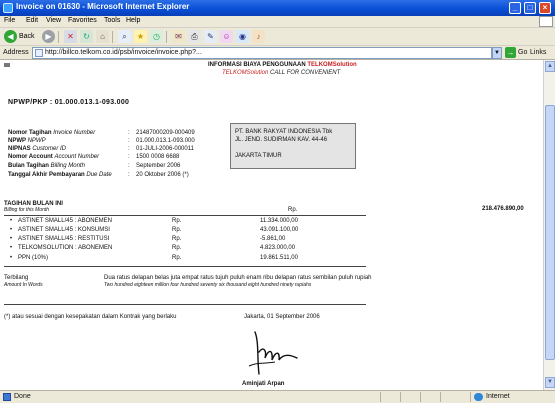 The image size is (555, 403). Describe the element at coordinates (30, 157) in the screenshot. I see `info-label: Nomor Account` at that location.